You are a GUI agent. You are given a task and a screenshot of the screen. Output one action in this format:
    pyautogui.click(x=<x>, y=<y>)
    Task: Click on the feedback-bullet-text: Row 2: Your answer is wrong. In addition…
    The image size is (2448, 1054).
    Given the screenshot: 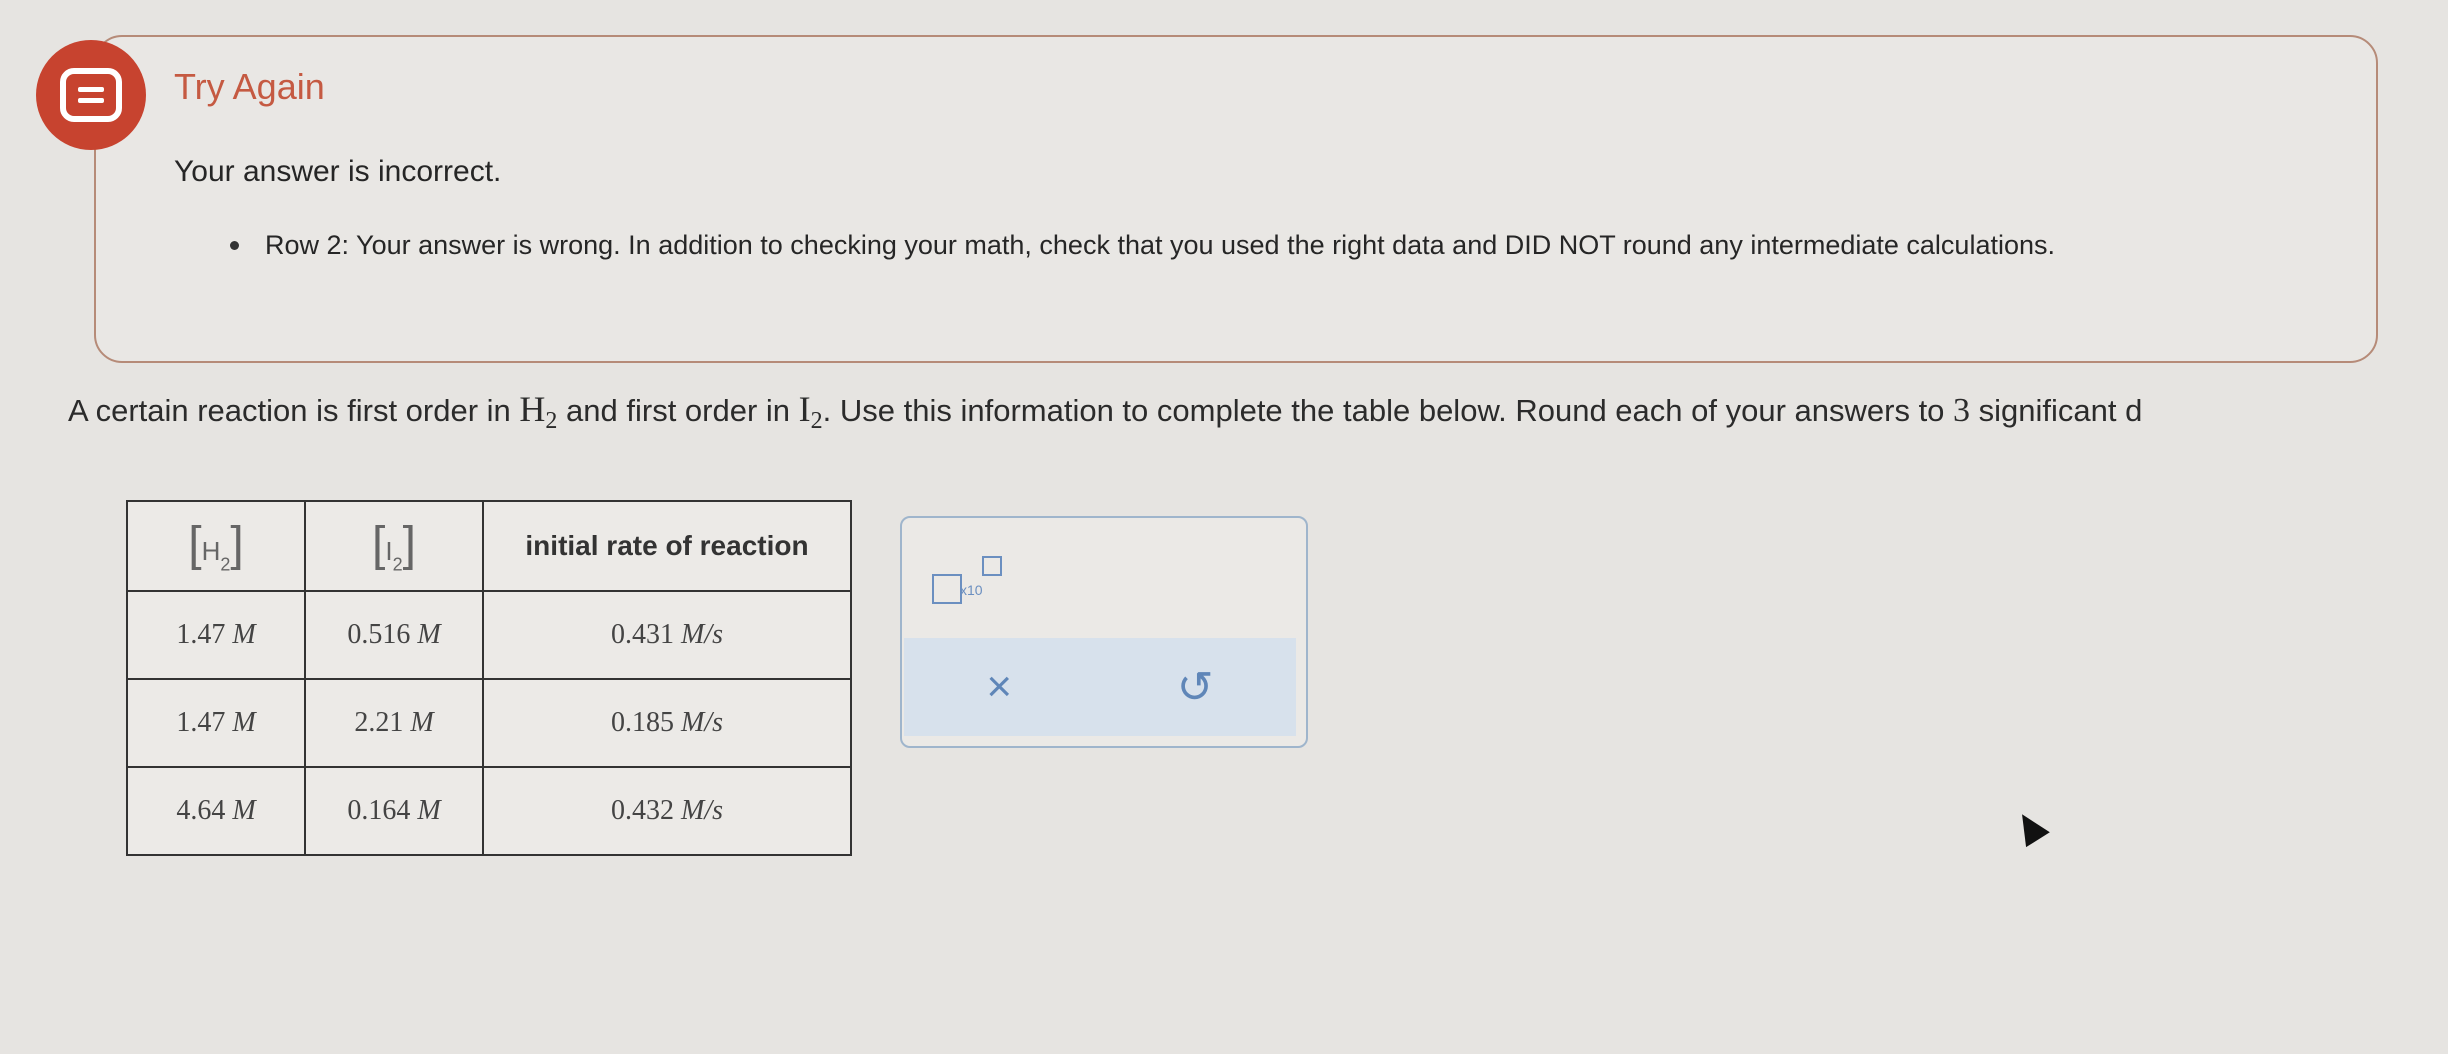 What is the action you would take?
    pyautogui.click(x=1160, y=245)
    